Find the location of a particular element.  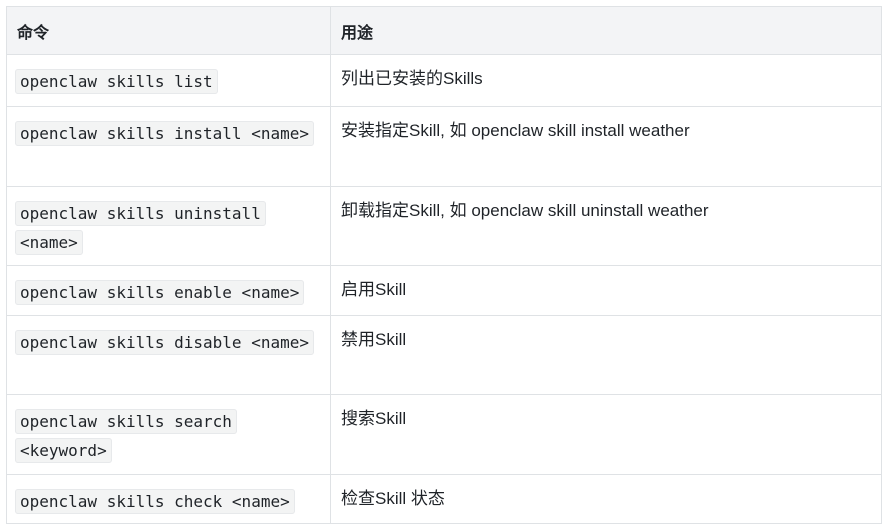

purpose-cell: 检查Skill 状态 is located at coordinates (606, 499).